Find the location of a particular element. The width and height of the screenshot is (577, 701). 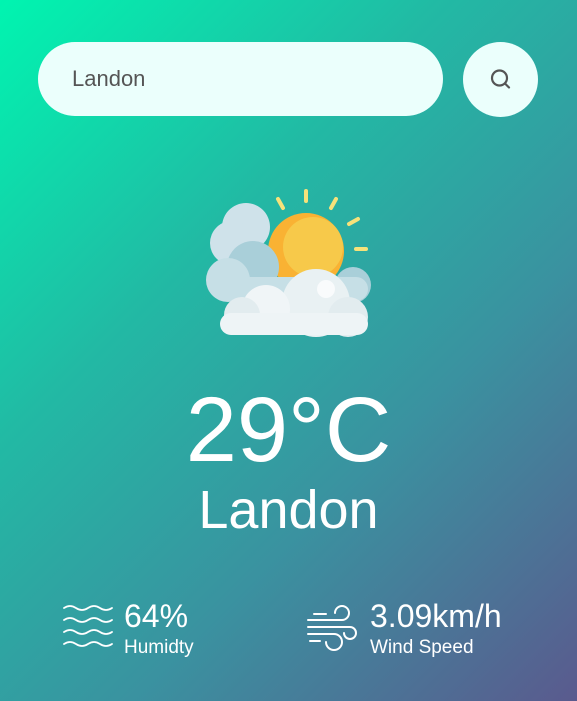

humidity-section: 64% Humidty is located at coordinates (128, 630).